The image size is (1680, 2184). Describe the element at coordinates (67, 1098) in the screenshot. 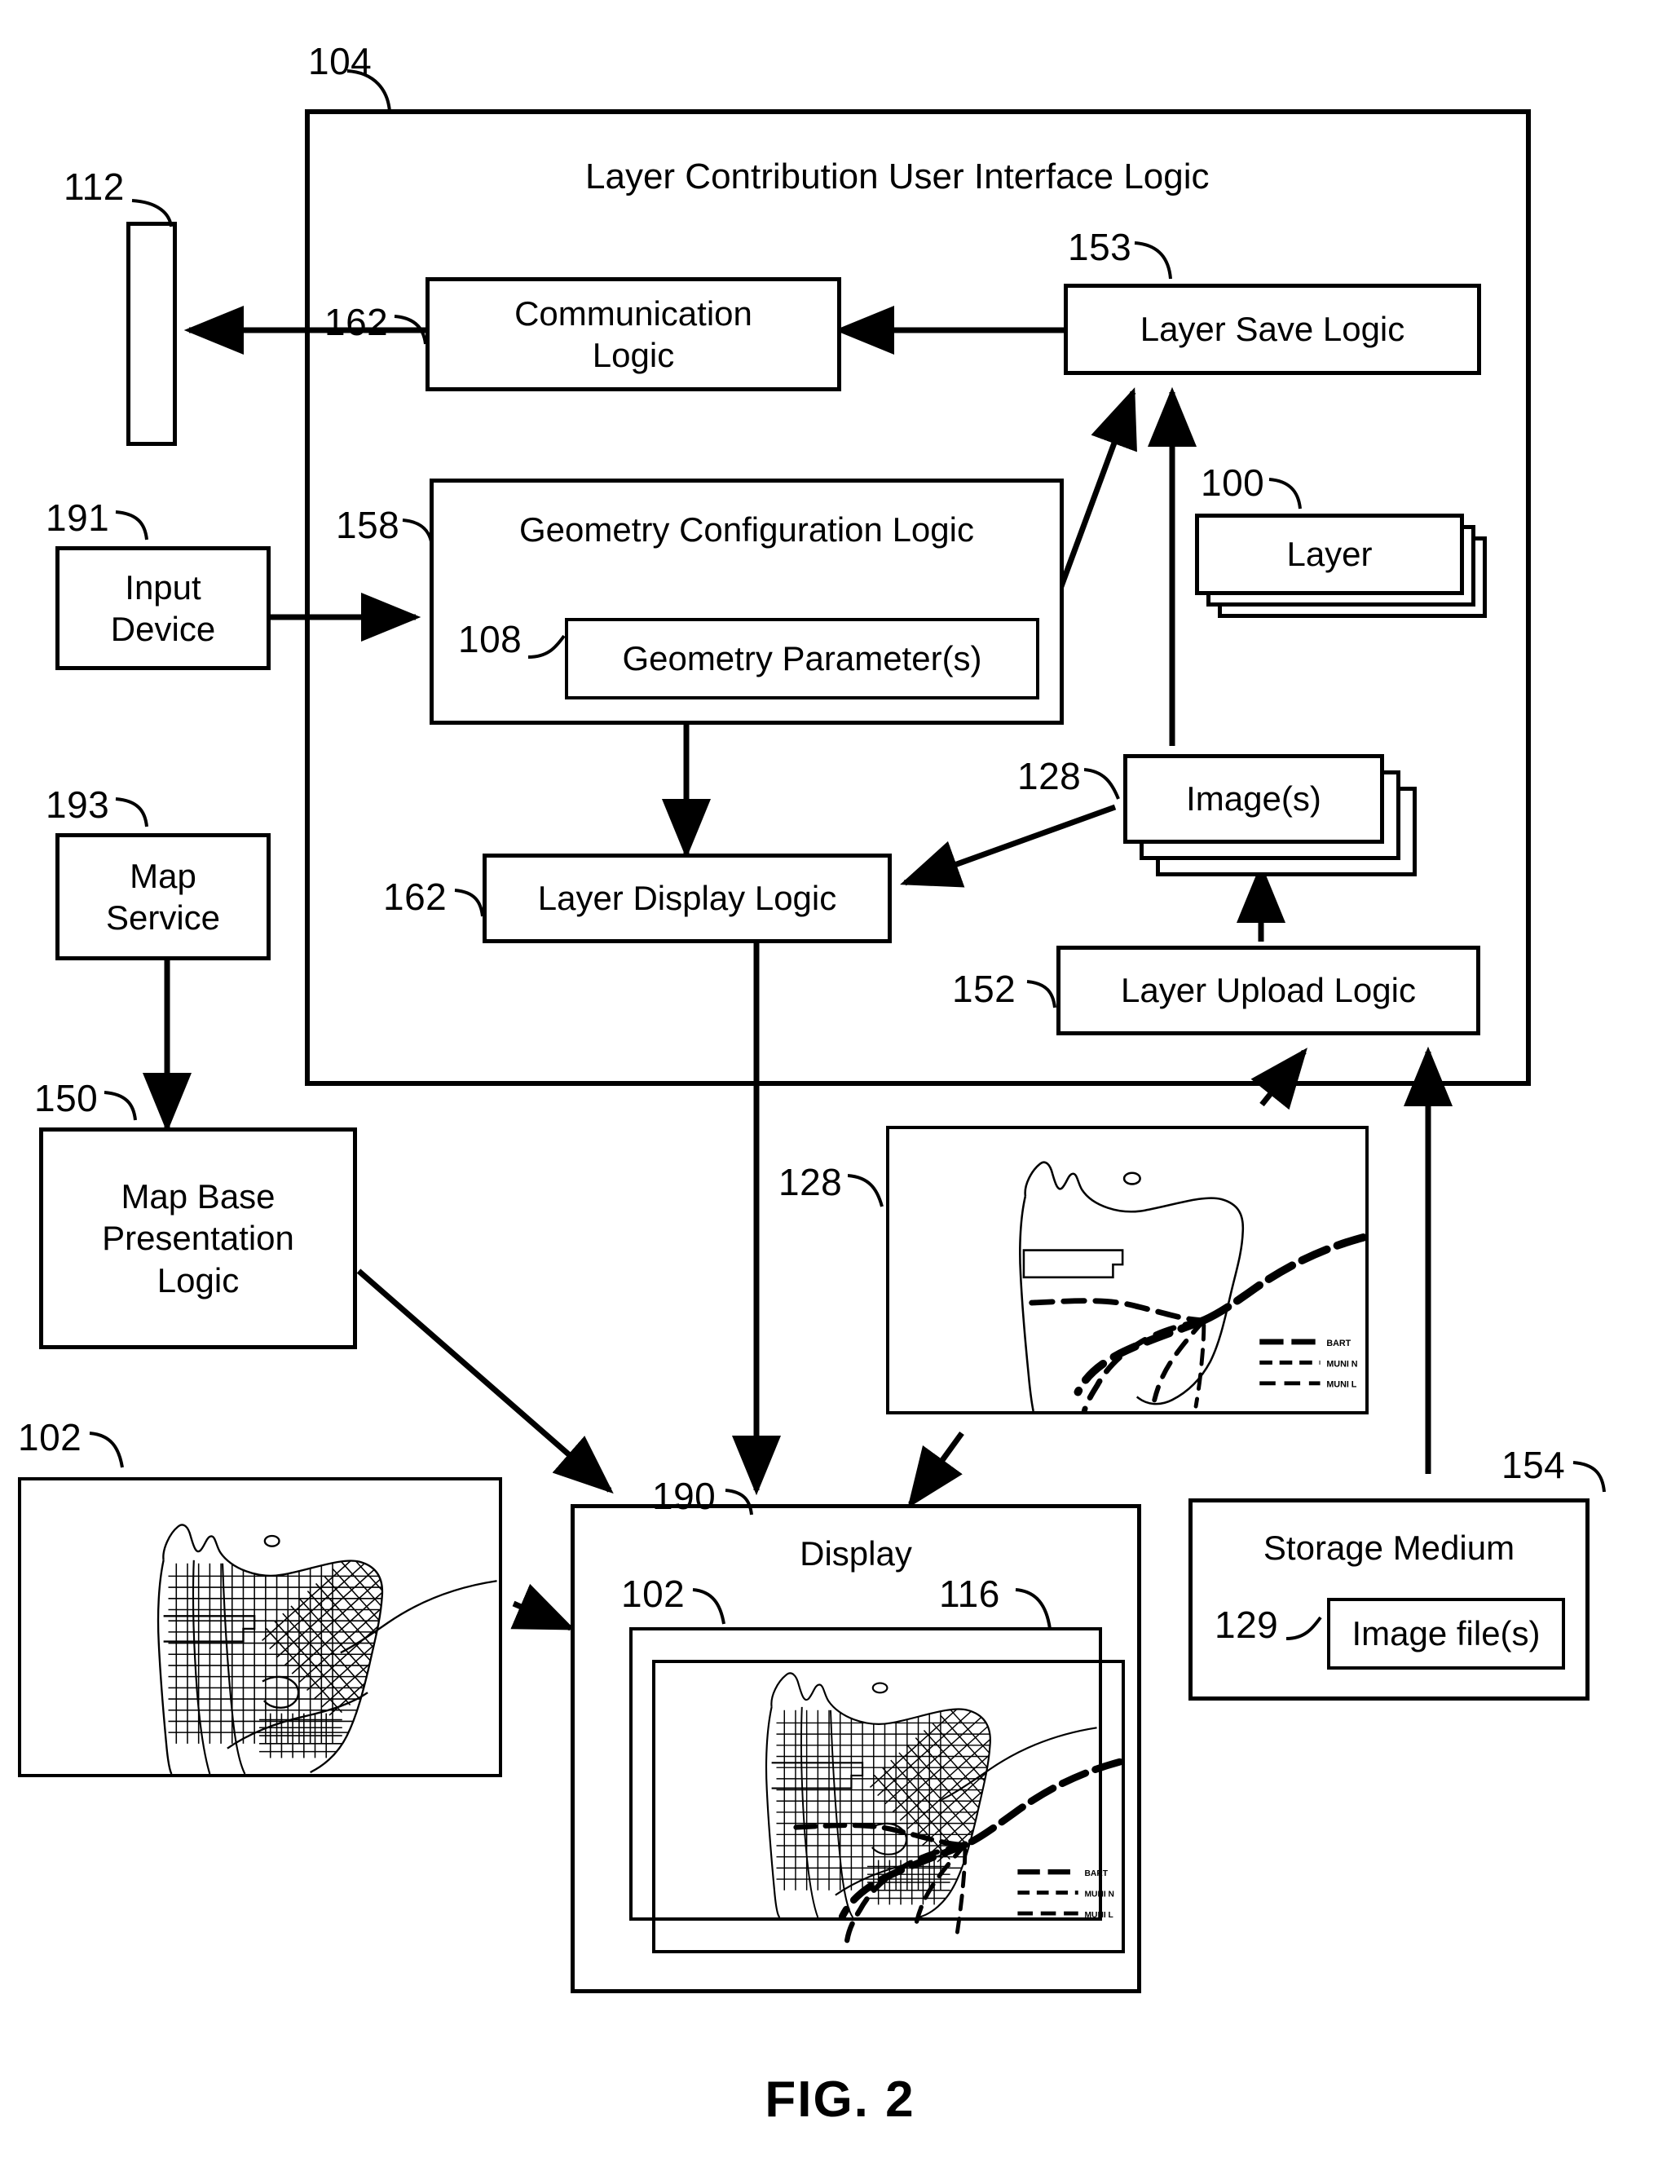

I see `ref-150: 150` at that location.